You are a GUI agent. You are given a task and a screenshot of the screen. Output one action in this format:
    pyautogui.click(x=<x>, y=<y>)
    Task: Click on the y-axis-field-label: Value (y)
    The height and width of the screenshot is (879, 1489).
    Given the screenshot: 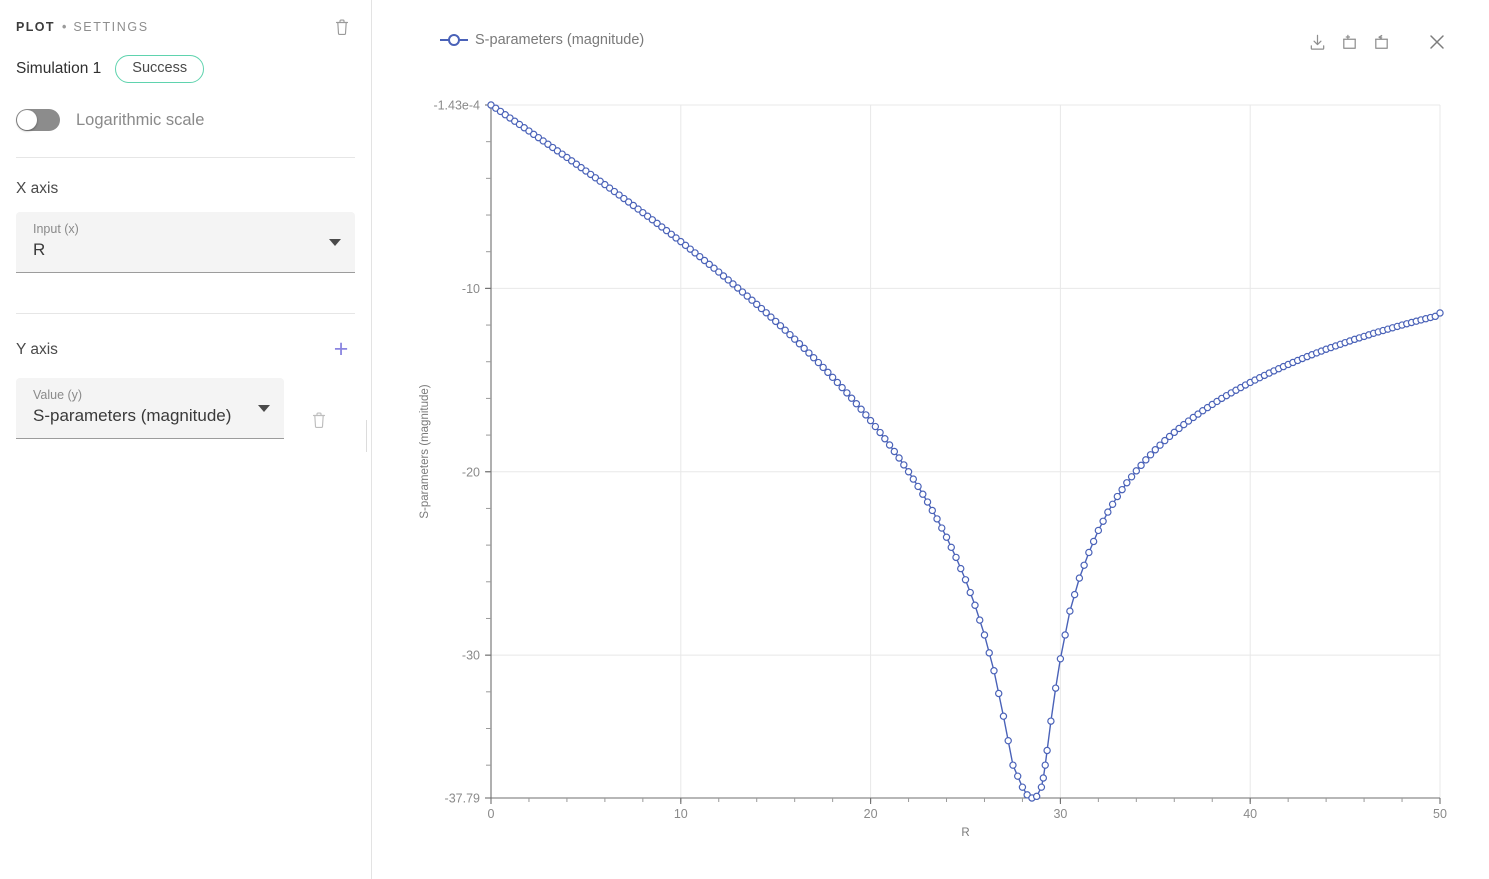 What is the action you would take?
    pyautogui.click(x=58, y=394)
    